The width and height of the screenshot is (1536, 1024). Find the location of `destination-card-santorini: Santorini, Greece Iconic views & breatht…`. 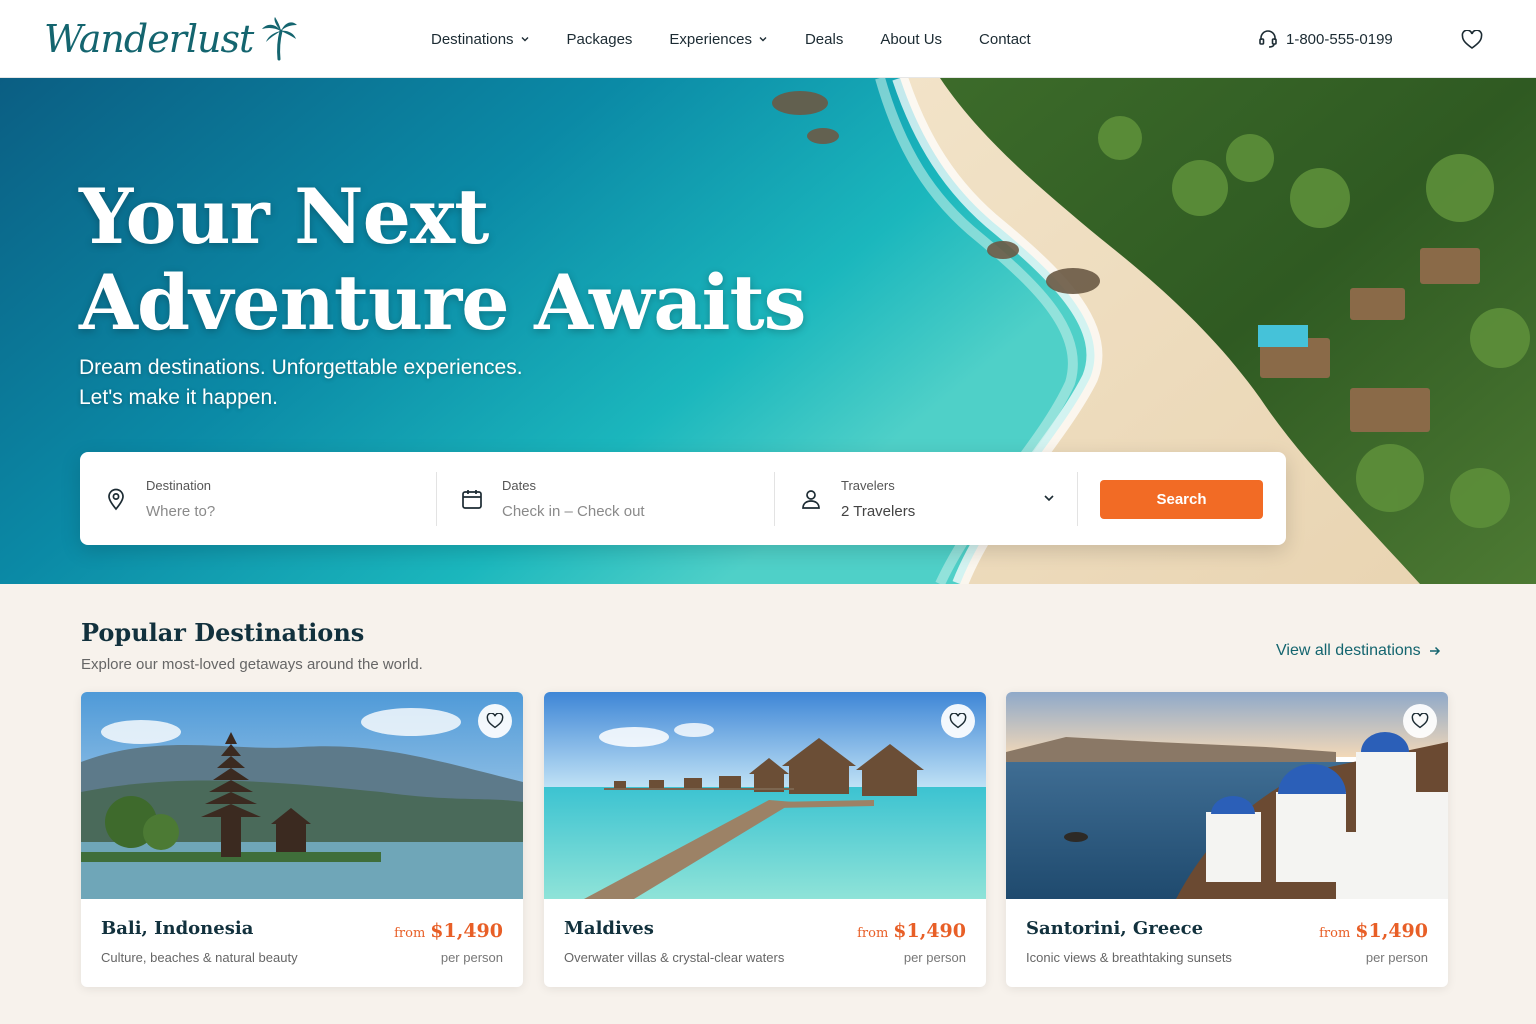

destination-card-santorini: Santorini, Greece Iconic views & breatht… is located at coordinates (1227, 839).